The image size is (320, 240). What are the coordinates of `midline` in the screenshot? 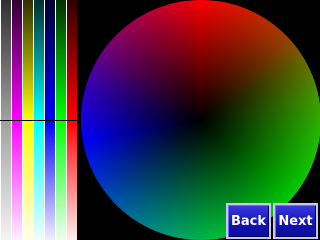 It's located at (38, 120).